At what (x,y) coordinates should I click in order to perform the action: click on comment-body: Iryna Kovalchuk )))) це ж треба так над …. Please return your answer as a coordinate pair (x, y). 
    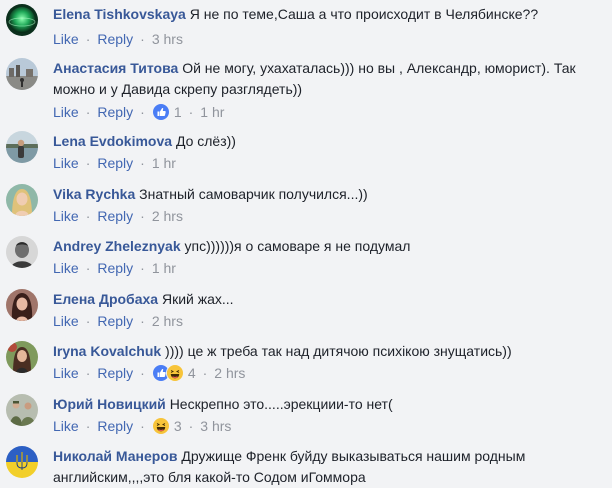
    Looking at the image, I should click on (328, 351).